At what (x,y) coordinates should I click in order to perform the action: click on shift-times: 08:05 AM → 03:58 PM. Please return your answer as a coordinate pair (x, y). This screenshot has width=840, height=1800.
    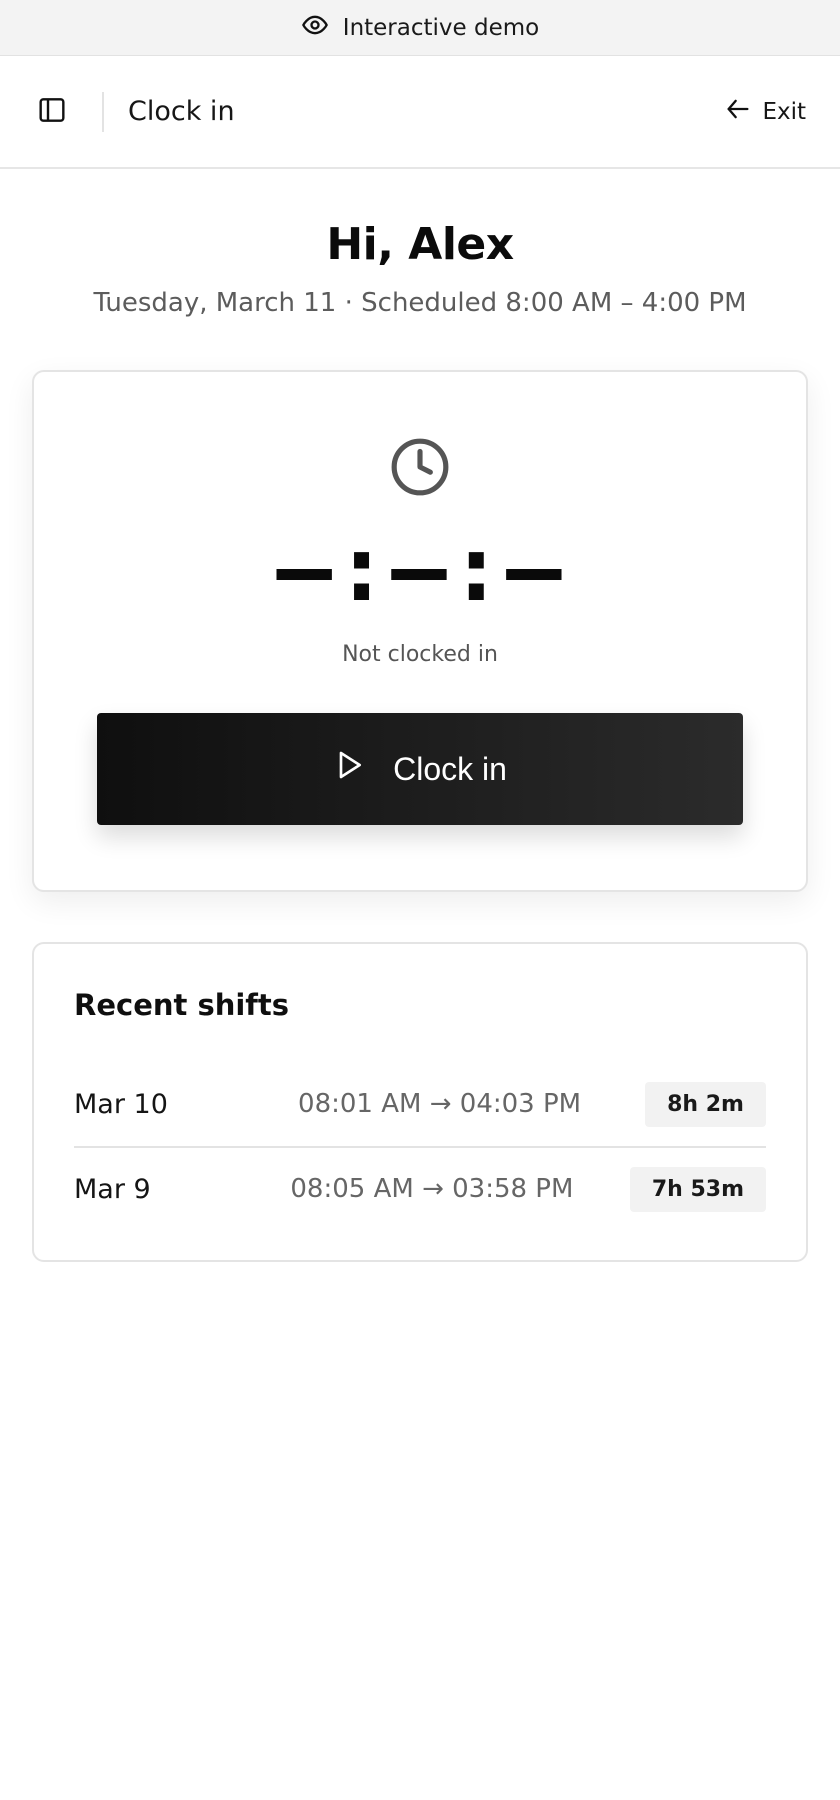
    Looking at the image, I should click on (432, 1189).